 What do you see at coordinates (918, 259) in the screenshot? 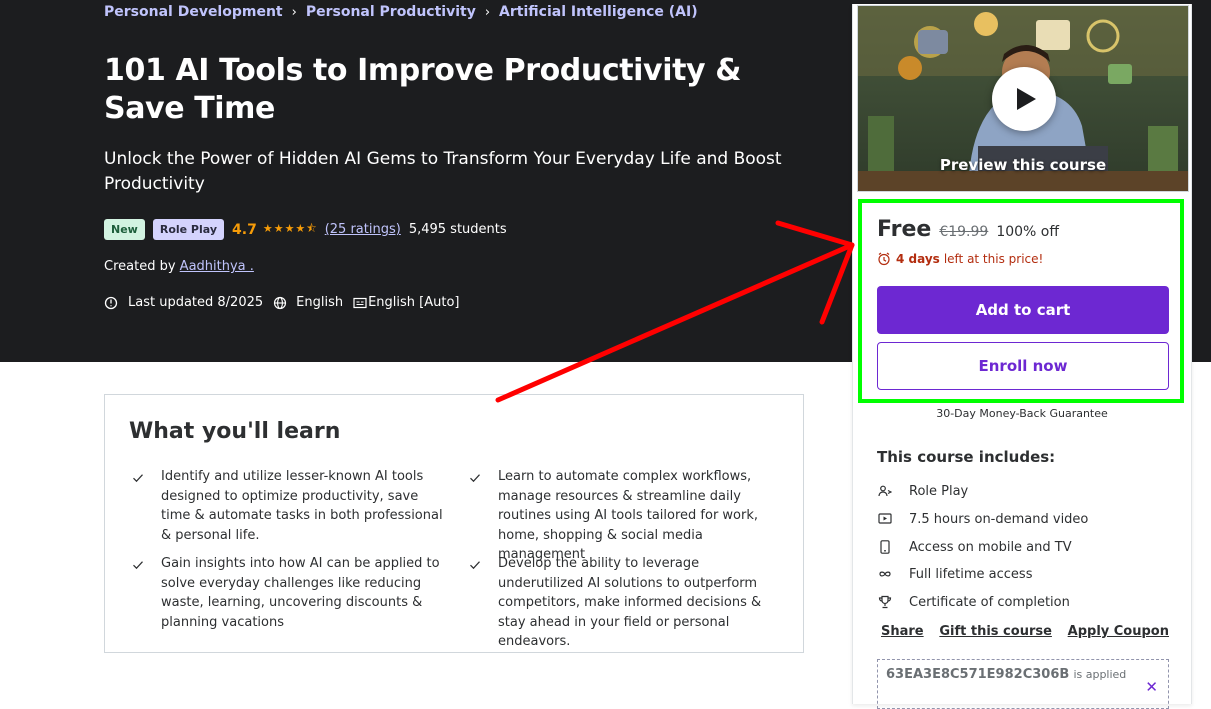
I see `timer-days: 4 days` at bounding box center [918, 259].